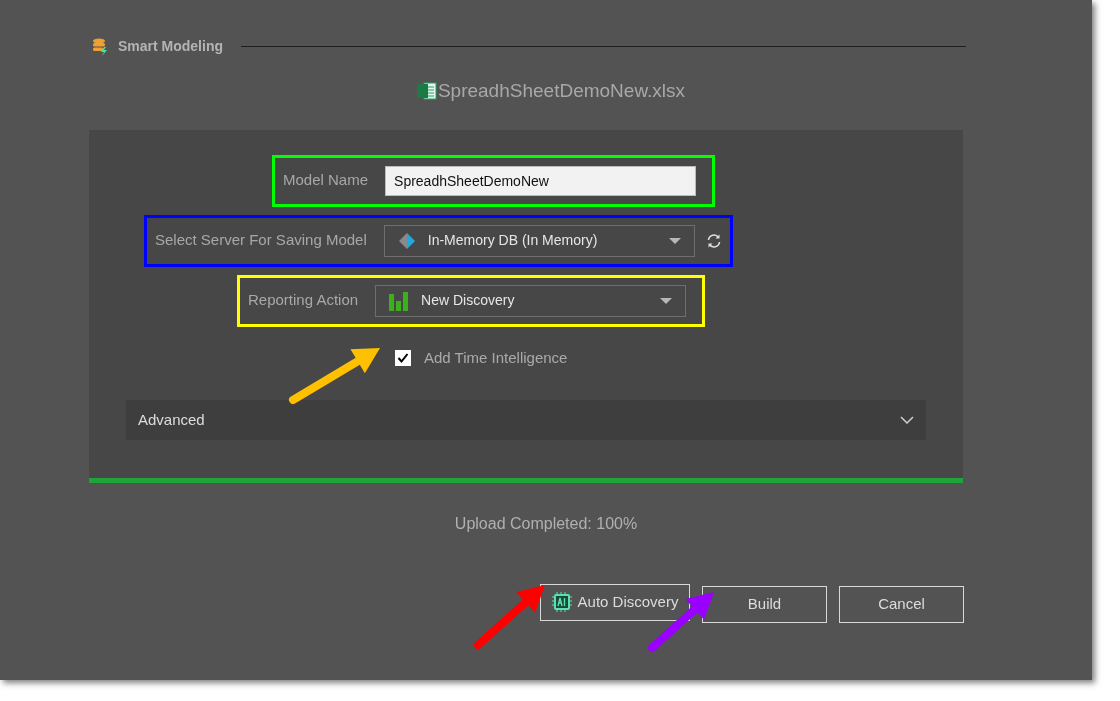 The width and height of the screenshot is (1120, 701). What do you see at coordinates (901, 604) in the screenshot?
I see `dialog-button: Cancel` at bounding box center [901, 604].